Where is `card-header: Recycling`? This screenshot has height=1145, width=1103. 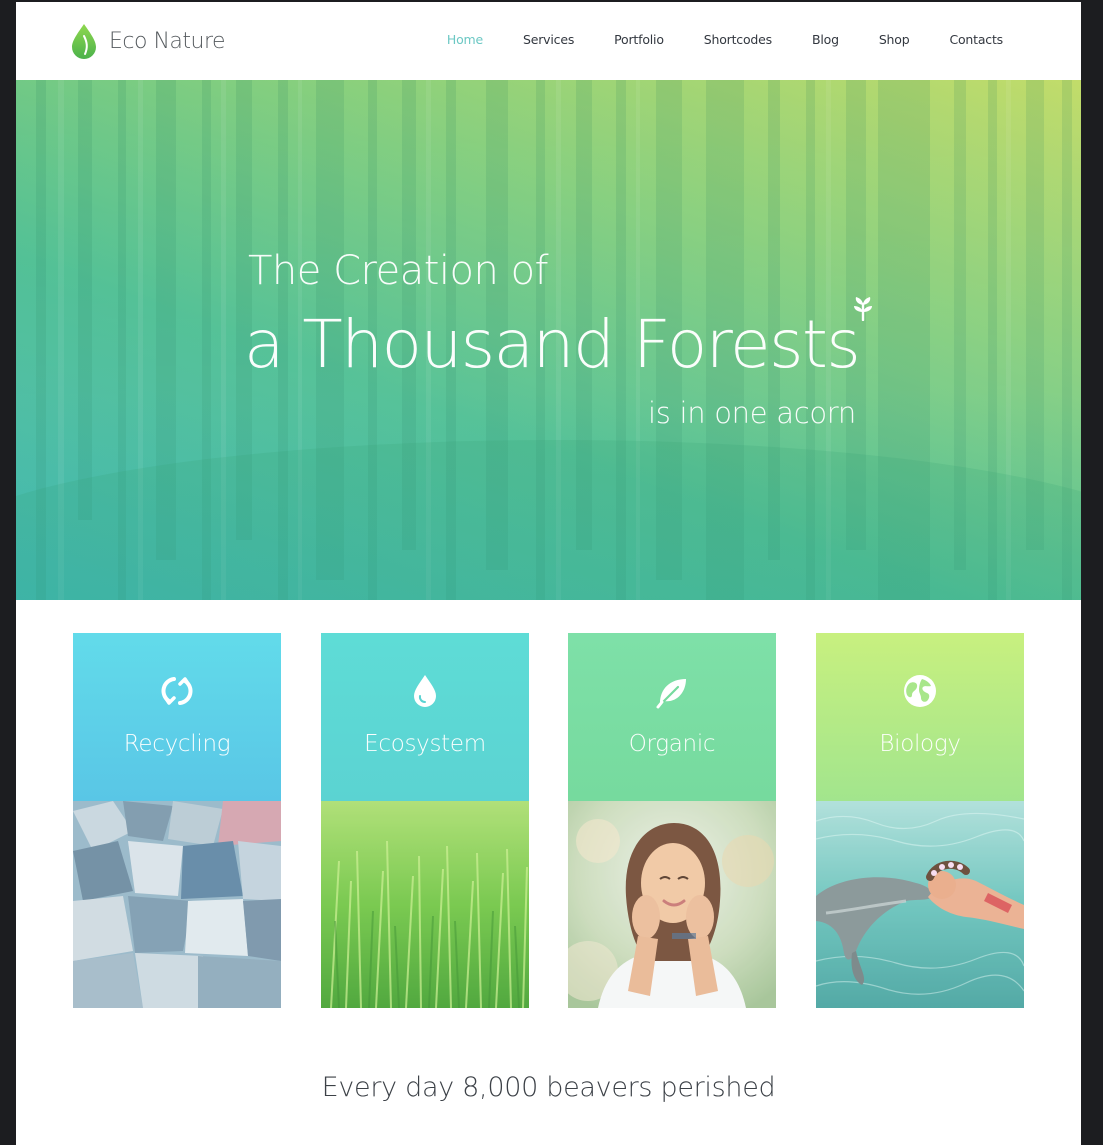 card-header: Recycling is located at coordinates (177, 717).